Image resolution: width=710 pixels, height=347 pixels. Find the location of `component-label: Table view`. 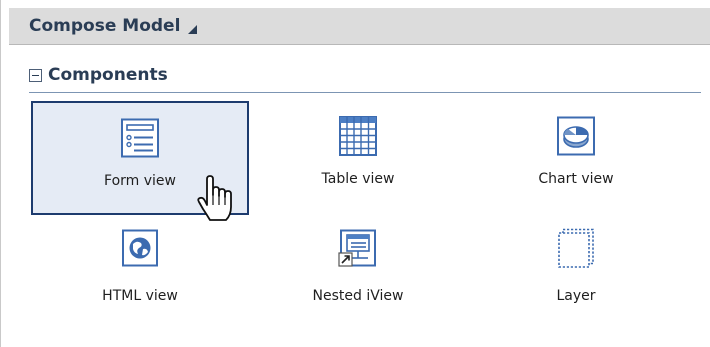

component-label: Table view is located at coordinates (358, 179).